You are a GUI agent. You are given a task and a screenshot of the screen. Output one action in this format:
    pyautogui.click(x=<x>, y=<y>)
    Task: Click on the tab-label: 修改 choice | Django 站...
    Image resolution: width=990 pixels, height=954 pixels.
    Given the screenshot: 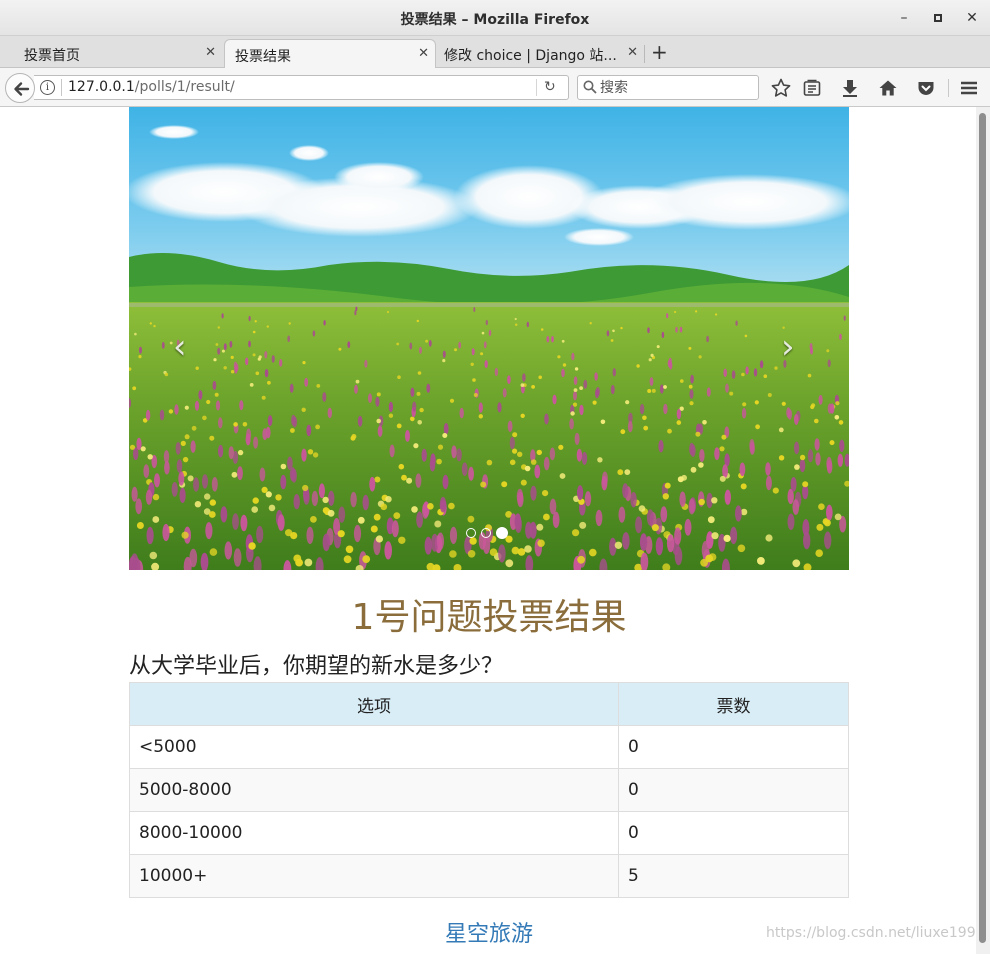 What is the action you would take?
    pyautogui.click(x=530, y=56)
    